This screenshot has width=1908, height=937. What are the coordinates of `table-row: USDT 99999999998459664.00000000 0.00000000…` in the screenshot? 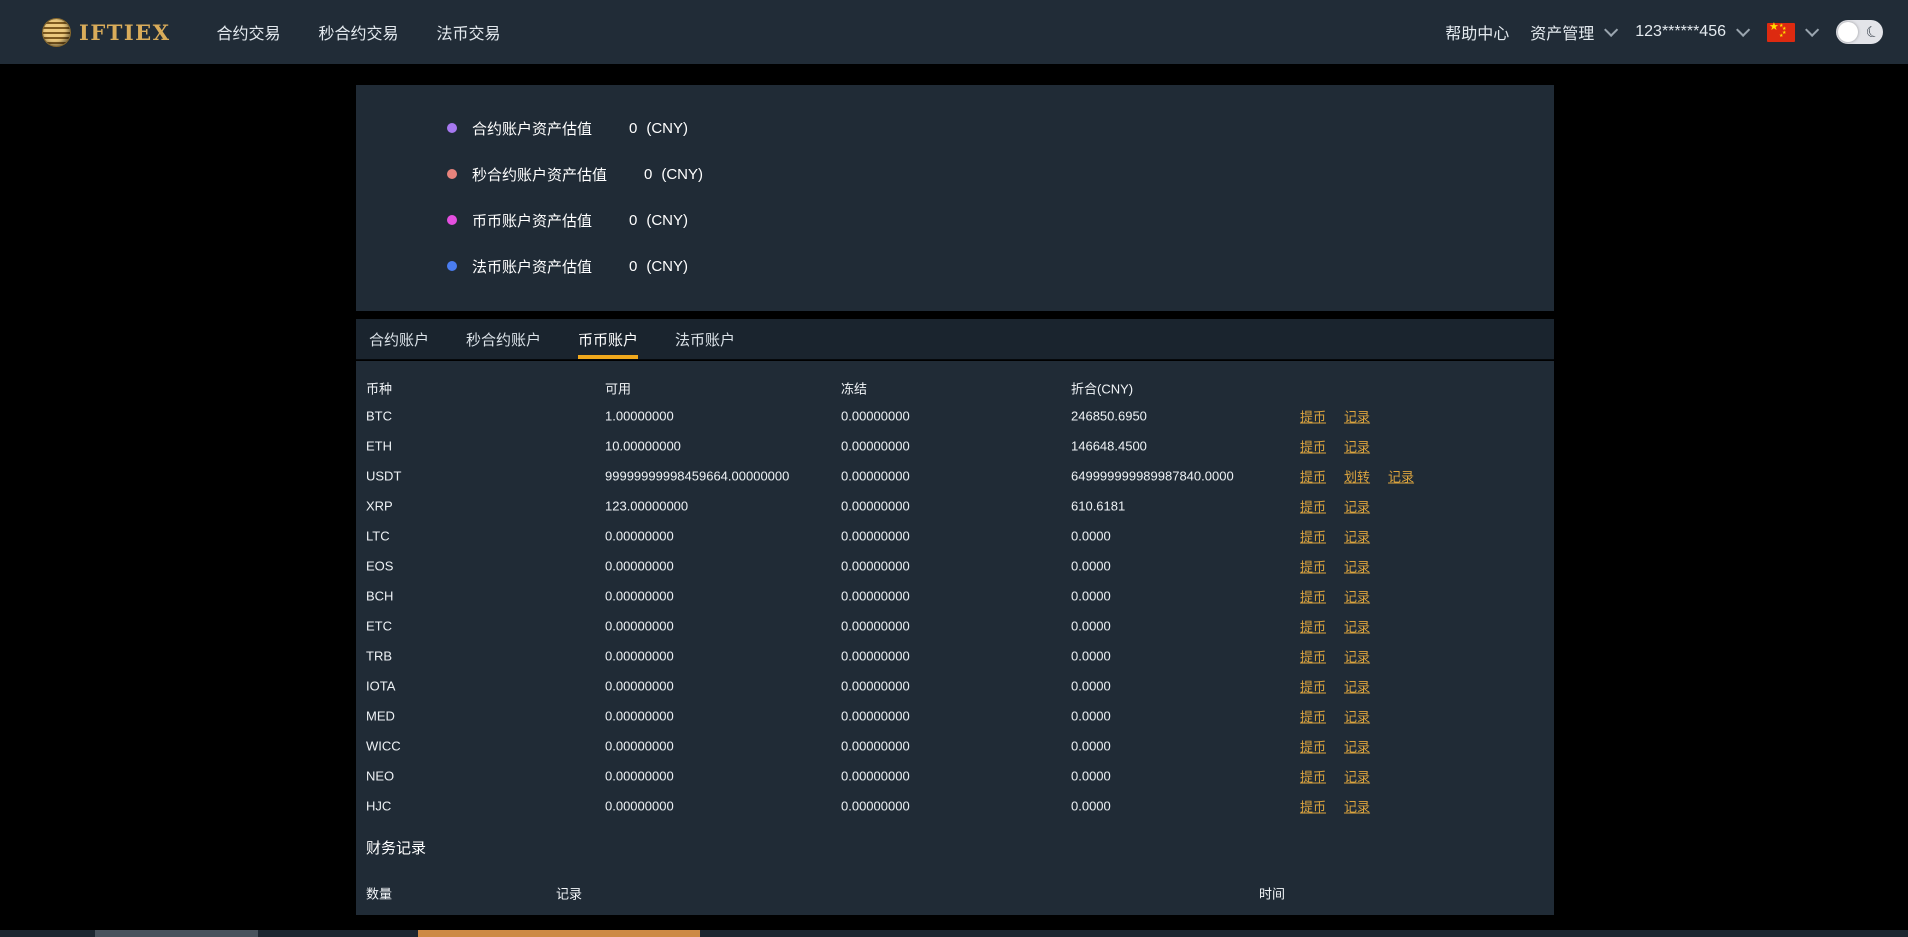 It's located at (955, 476).